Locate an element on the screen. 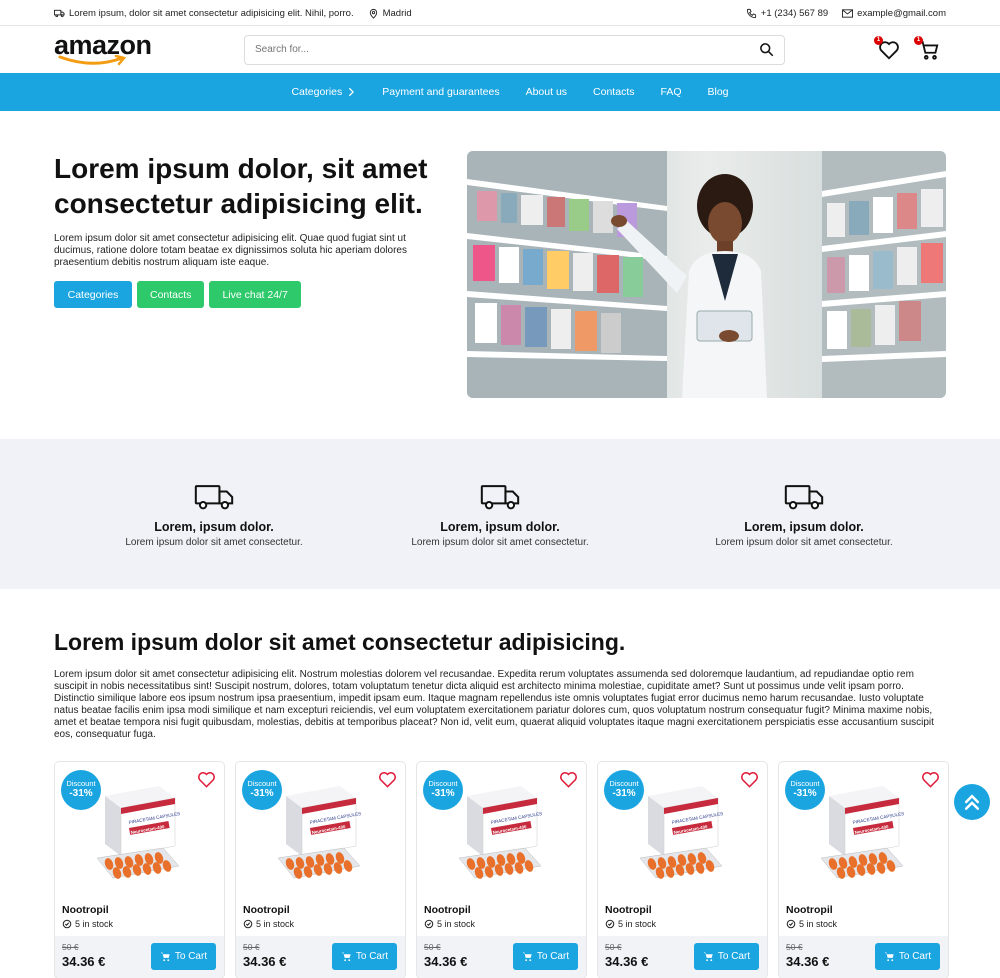 This screenshot has width=1000, height=978. nav-item-label: FAQ is located at coordinates (671, 92).